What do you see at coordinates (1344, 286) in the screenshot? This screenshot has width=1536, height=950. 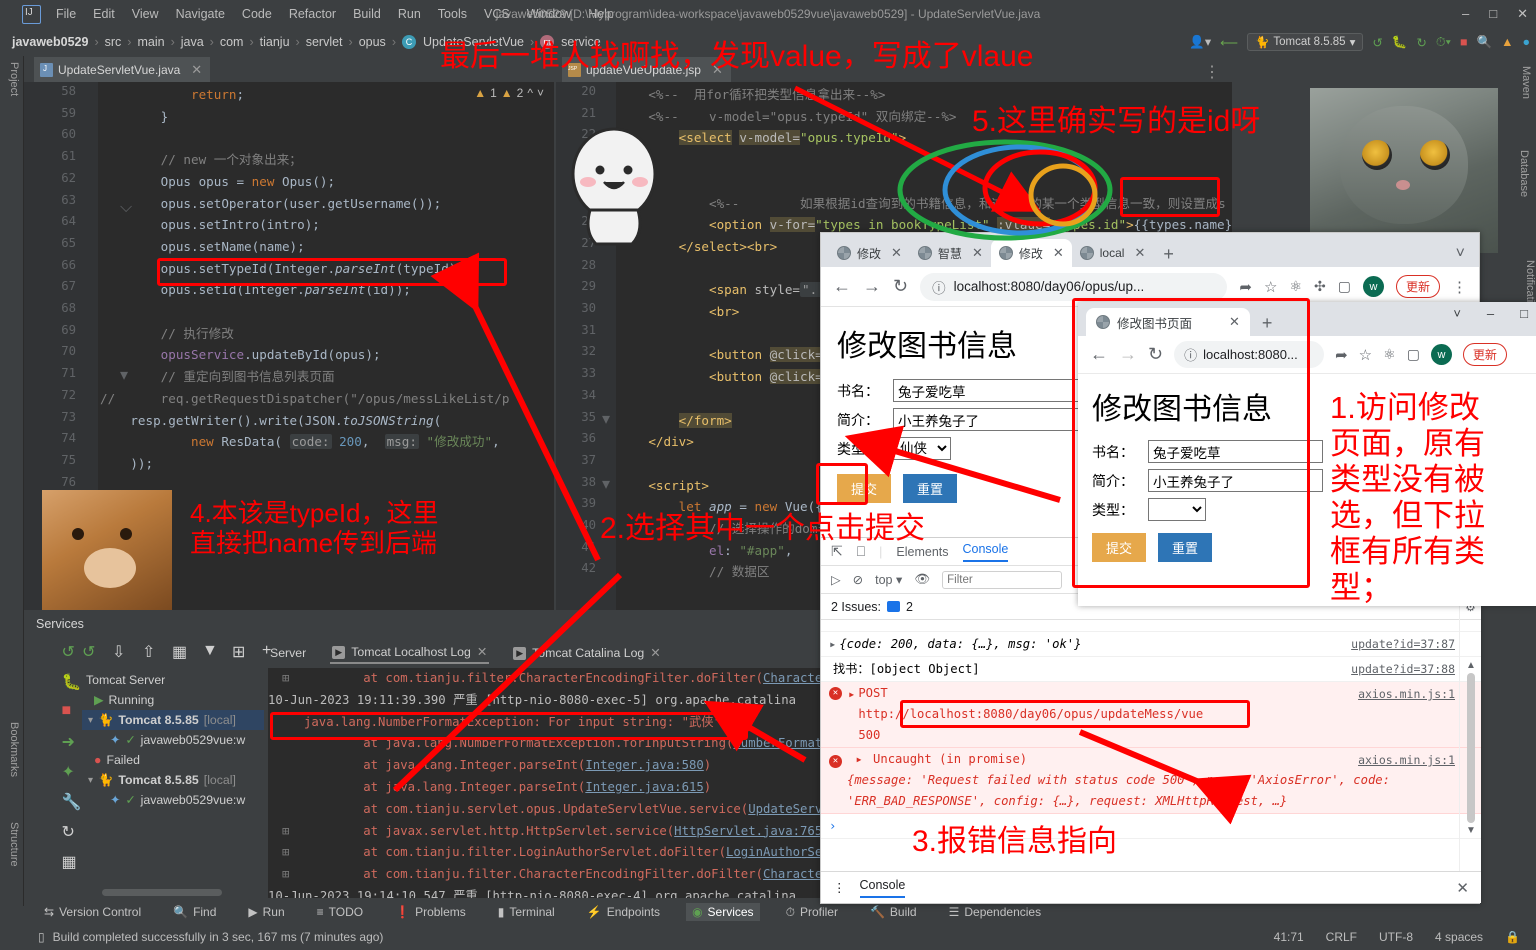 I see `sidepanel-icon: ▢` at bounding box center [1344, 286].